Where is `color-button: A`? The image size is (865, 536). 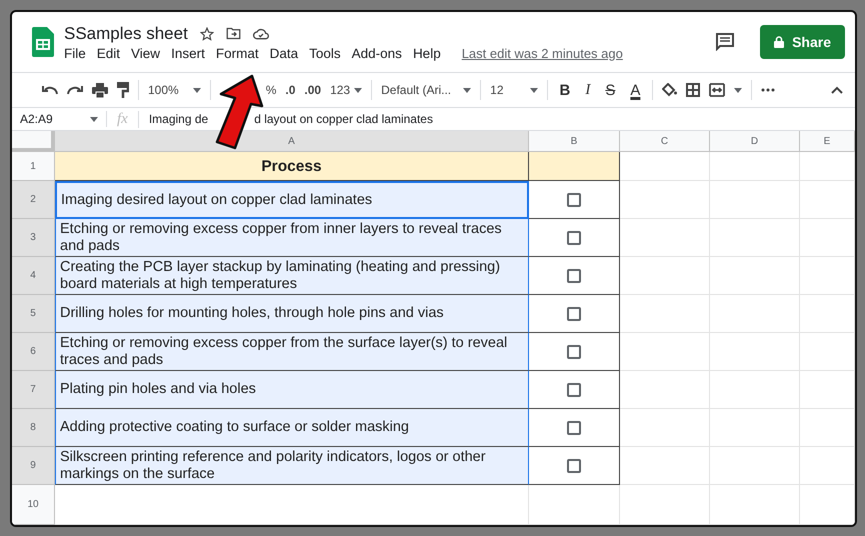 color-button: A is located at coordinates (635, 90).